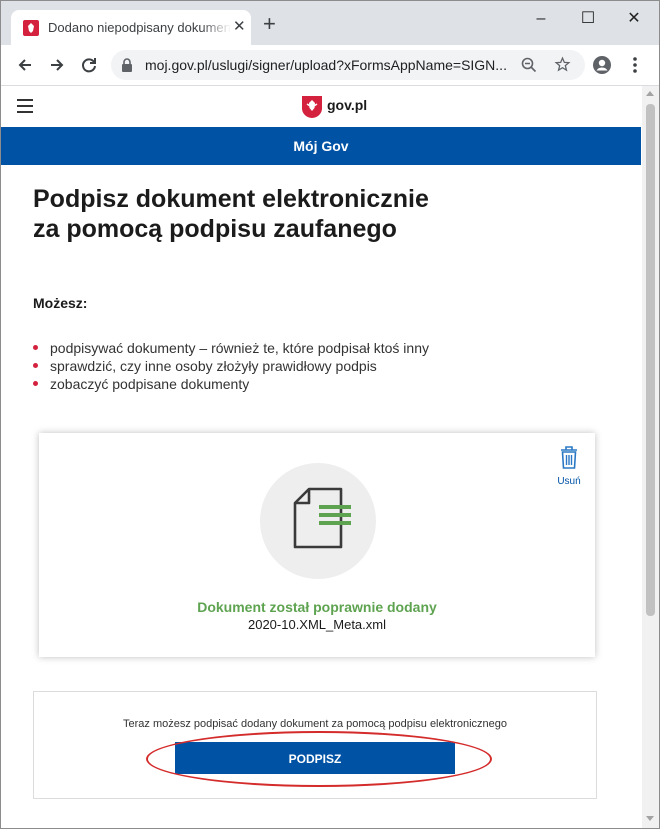  What do you see at coordinates (239, 27) in the screenshot?
I see `tab-close-icon: ✕` at bounding box center [239, 27].